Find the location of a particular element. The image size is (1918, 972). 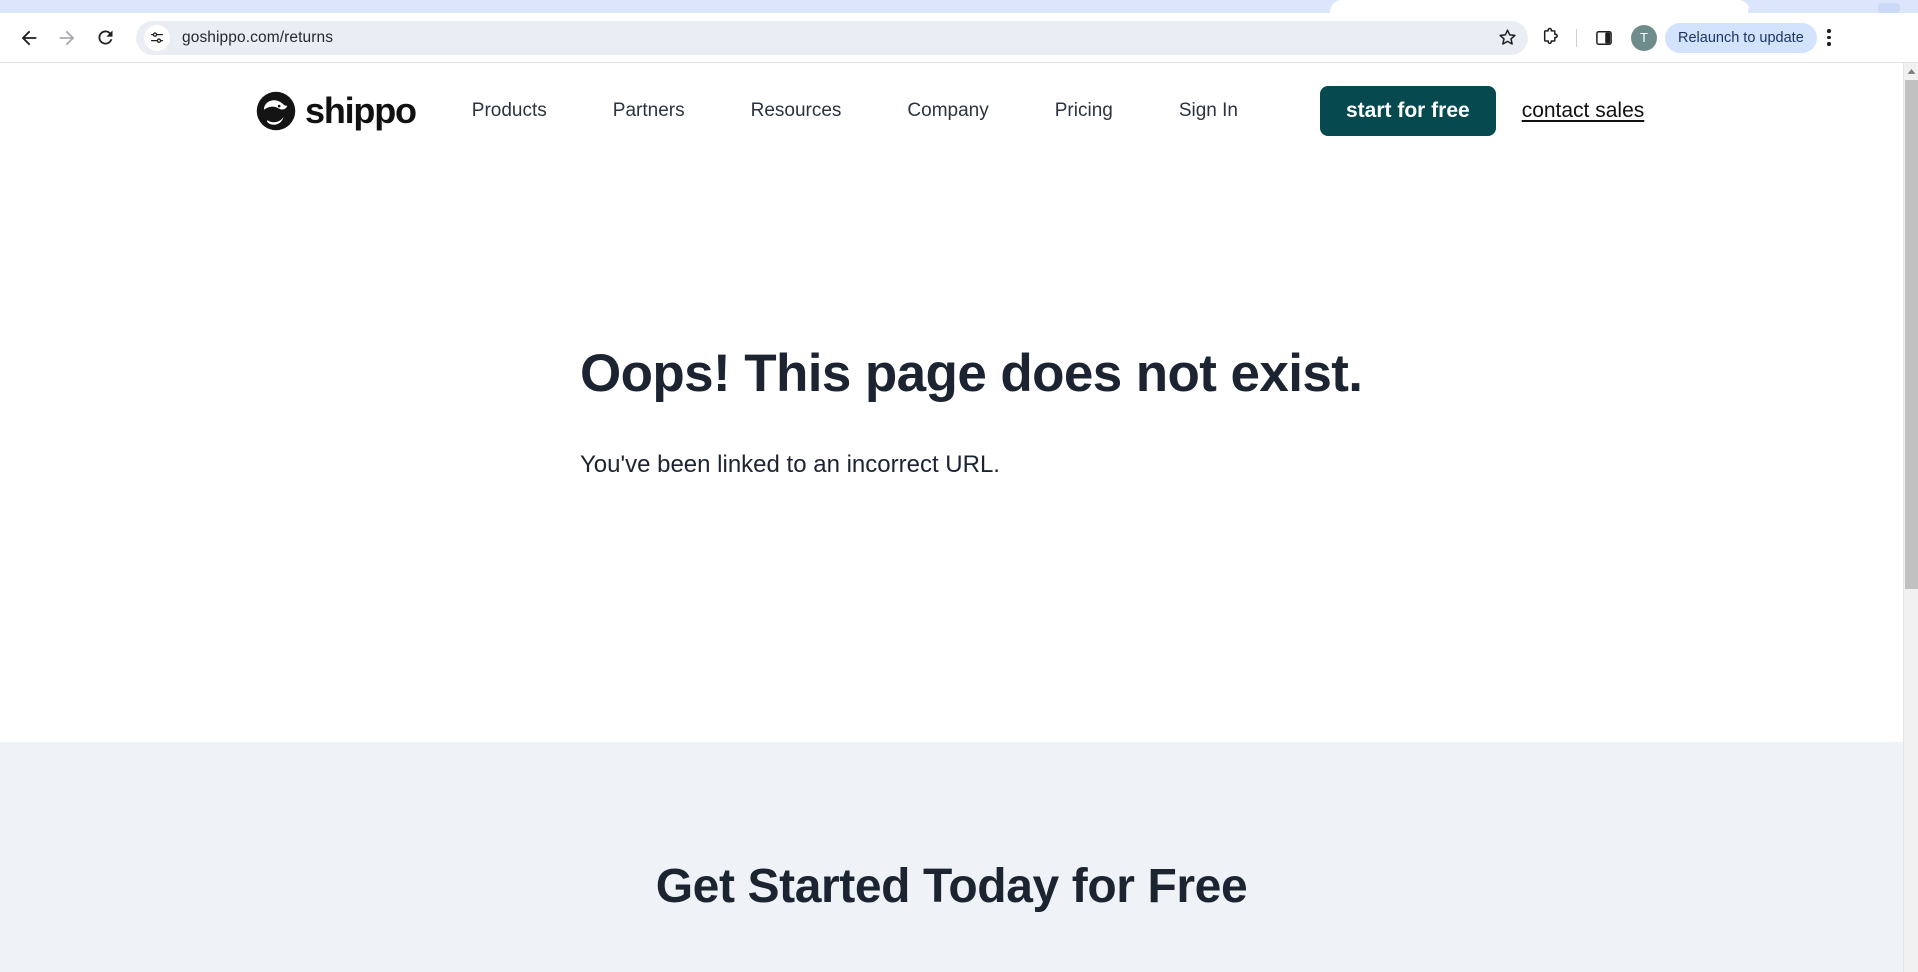

site-logo: shippo is located at coordinates (336, 111).